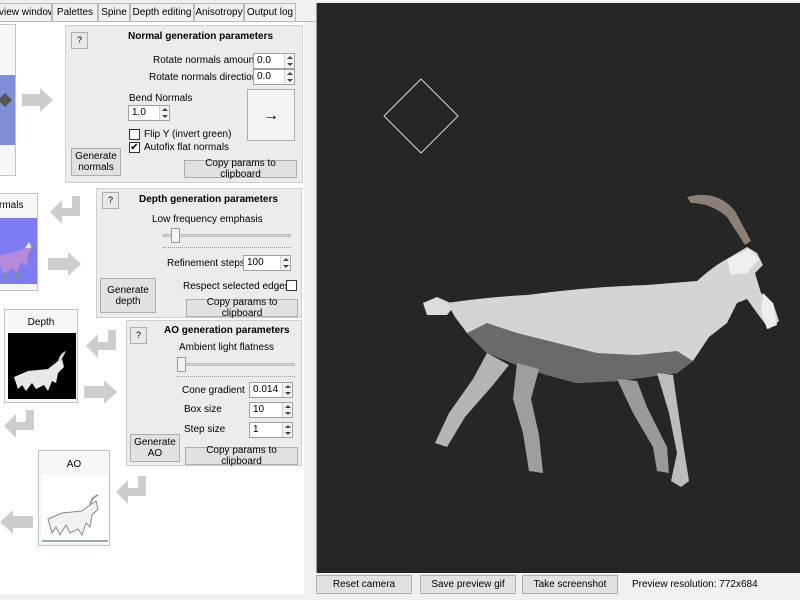  Describe the element at coordinates (242, 308) in the screenshot. I see `depth-copy-params-button: Copy params to clipboard` at that location.